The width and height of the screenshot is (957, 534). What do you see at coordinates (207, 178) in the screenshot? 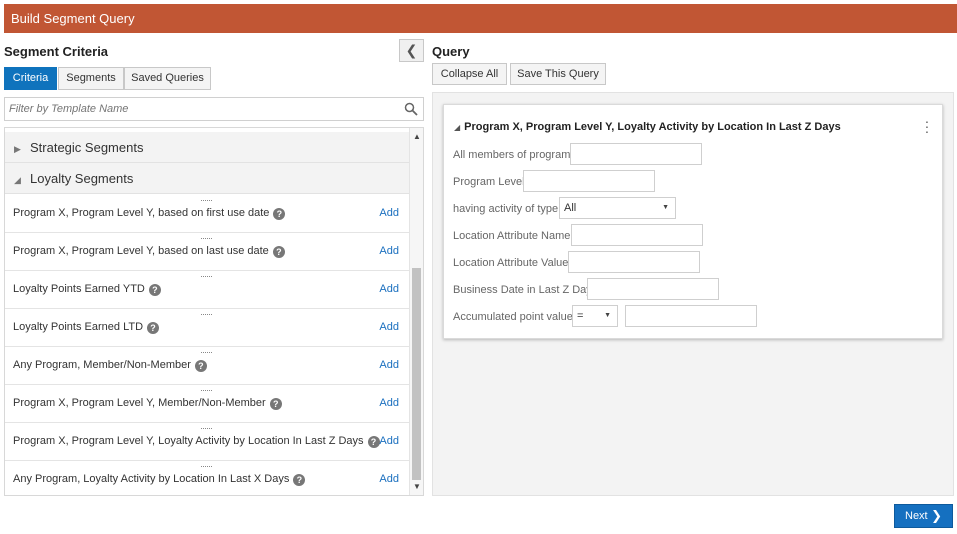
I see `group-loyalty-segments: ◢ Loyalty Segments` at bounding box center [207, 178].